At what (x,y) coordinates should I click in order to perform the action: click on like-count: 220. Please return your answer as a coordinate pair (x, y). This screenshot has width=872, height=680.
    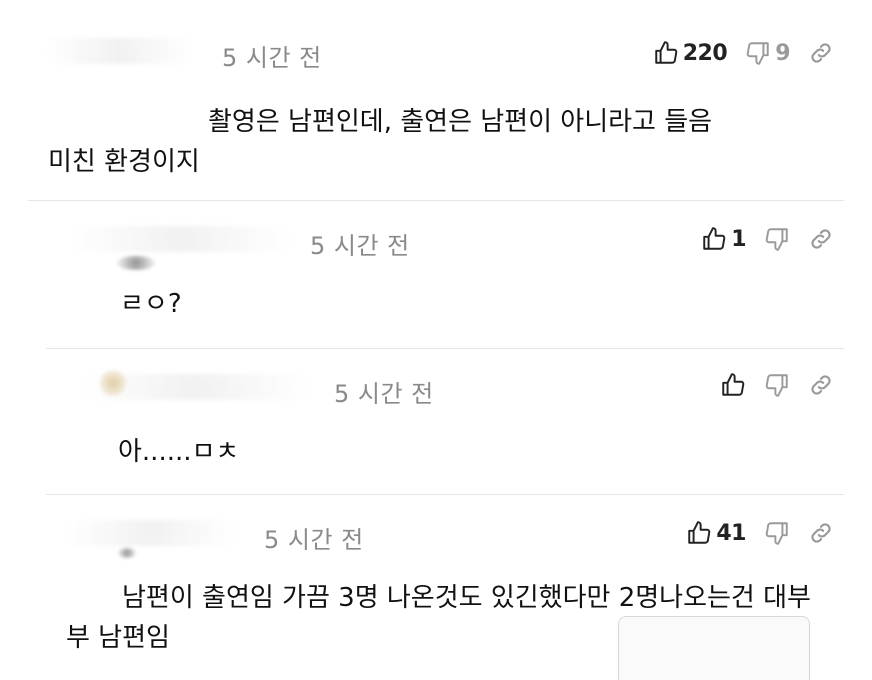
    Looking at the image, I should click on (705, 53).